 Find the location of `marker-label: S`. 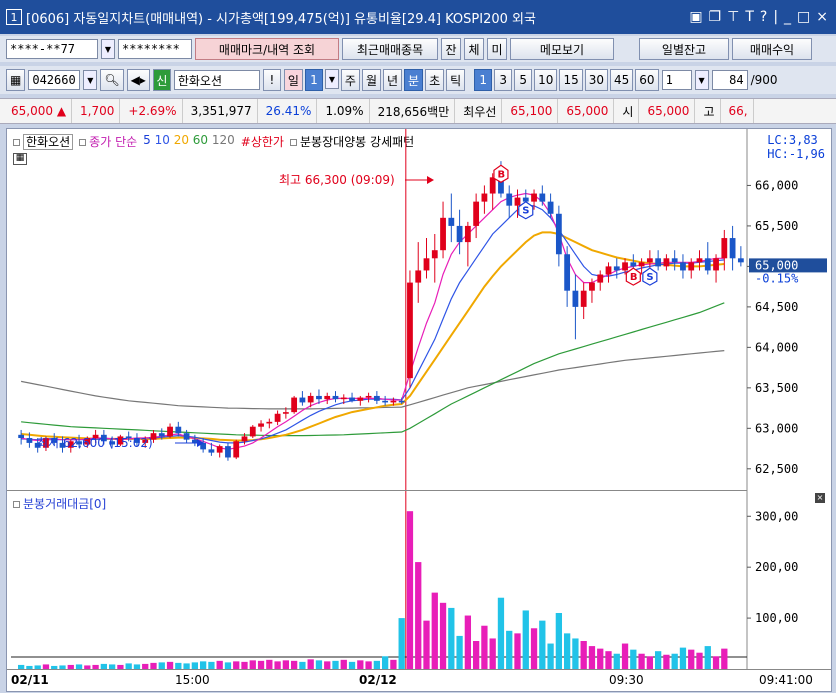

marker-label: S is located at coordinates (649, 277).